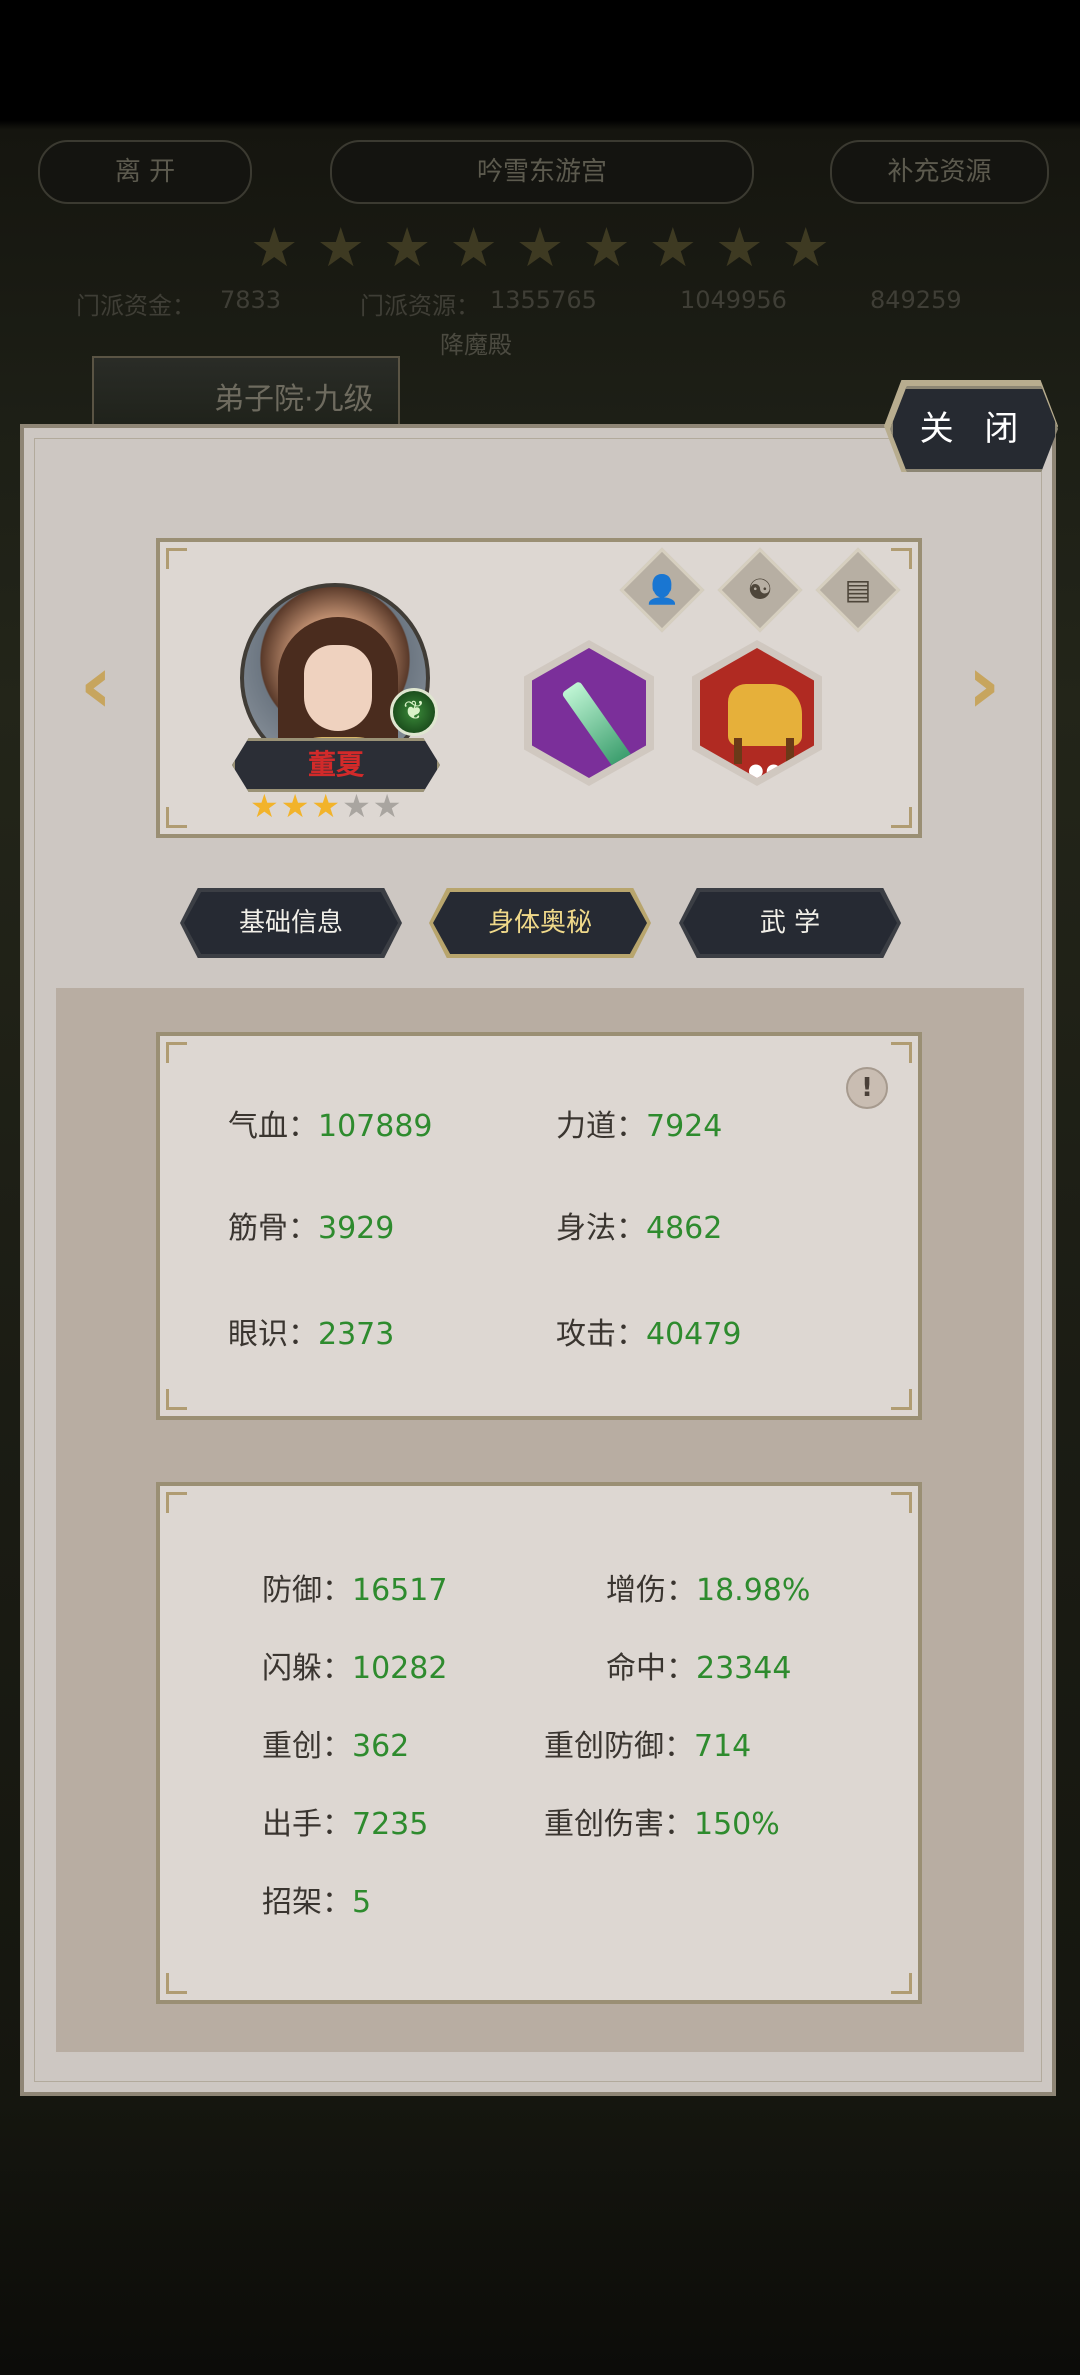  What do you see at coordinates (414, 712) in the screenshot?
I see `leaf-icon: ❦` at bounding box center [414, 712].